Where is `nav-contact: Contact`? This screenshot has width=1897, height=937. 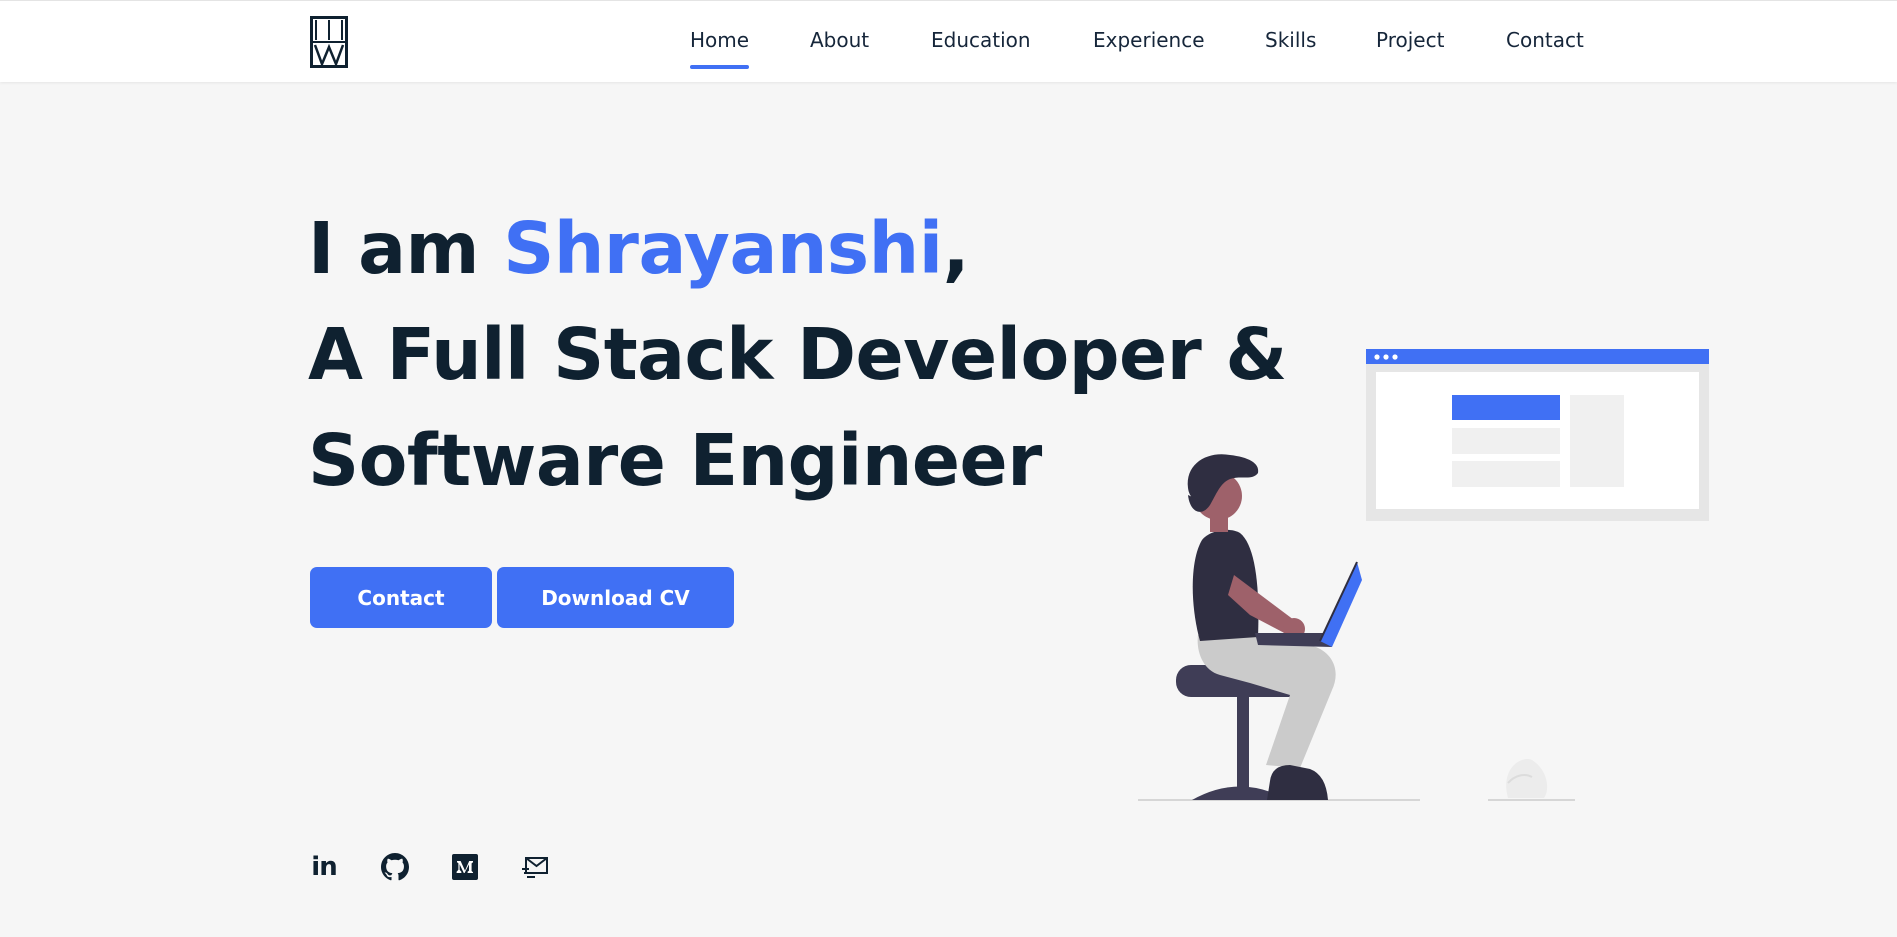
nav-contact: Contact is located at coordinates (1545, 40).